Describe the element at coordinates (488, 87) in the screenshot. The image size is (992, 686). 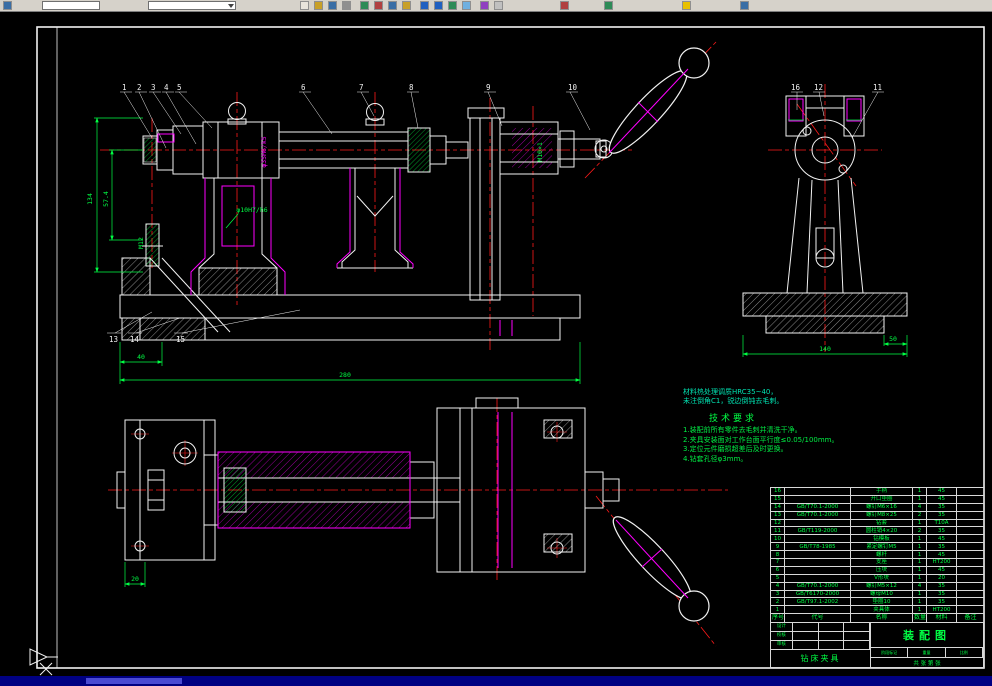
I see `callout-9: 9` at that location.